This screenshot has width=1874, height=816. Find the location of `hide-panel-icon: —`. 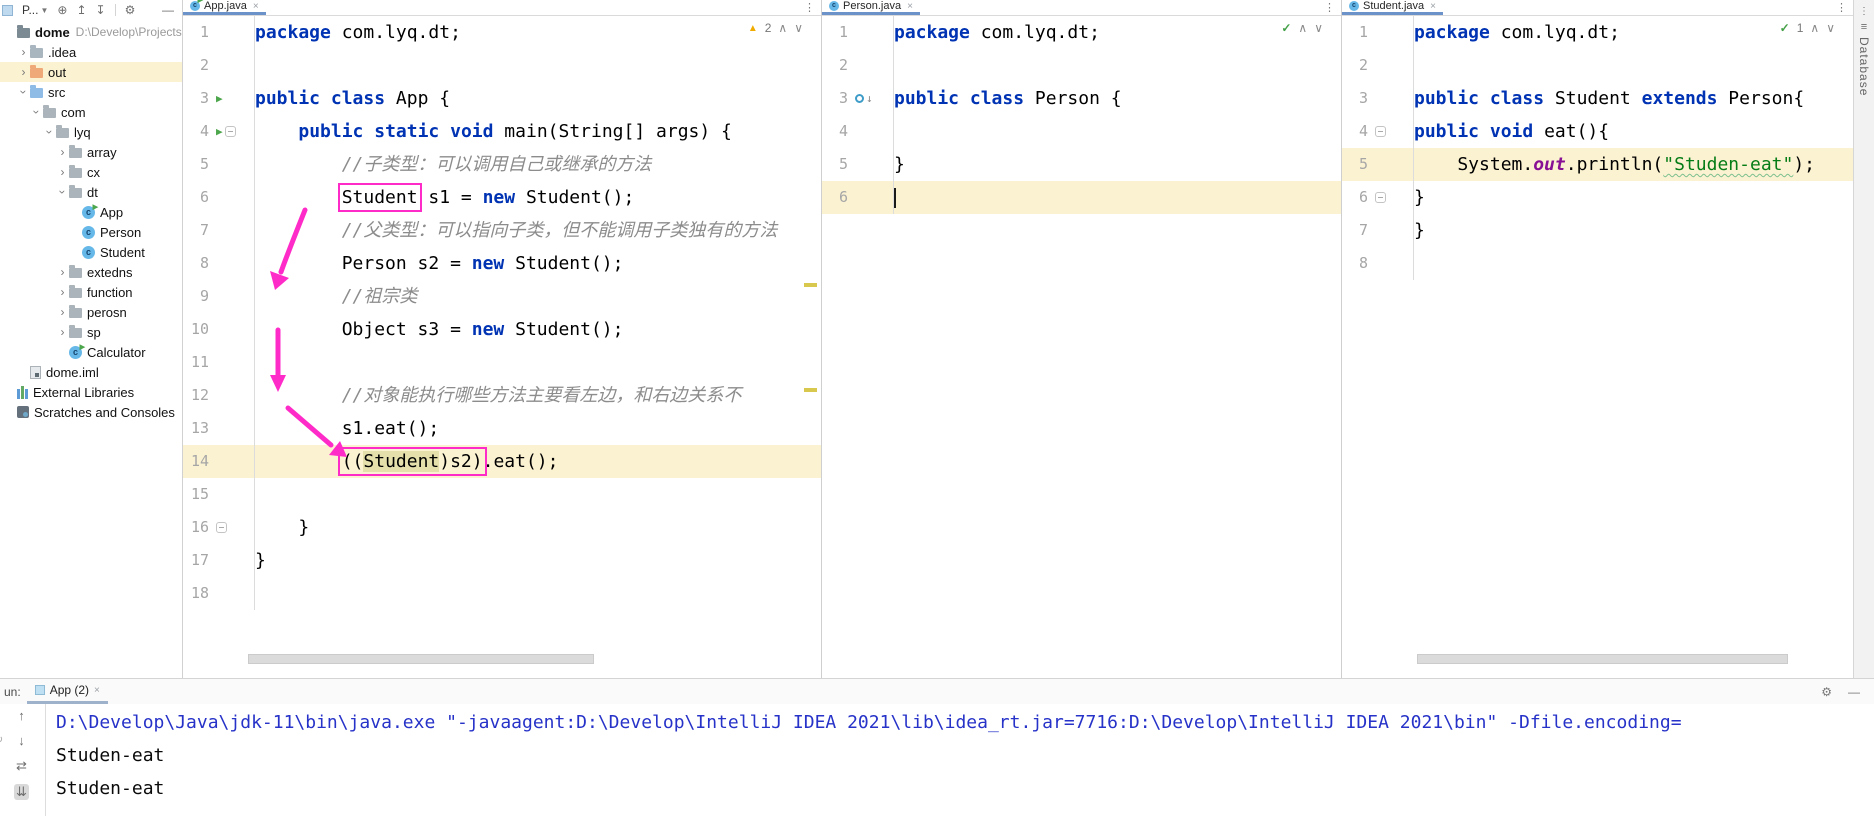

hide-panel-icon: — is located at coordinates (1854, 692).